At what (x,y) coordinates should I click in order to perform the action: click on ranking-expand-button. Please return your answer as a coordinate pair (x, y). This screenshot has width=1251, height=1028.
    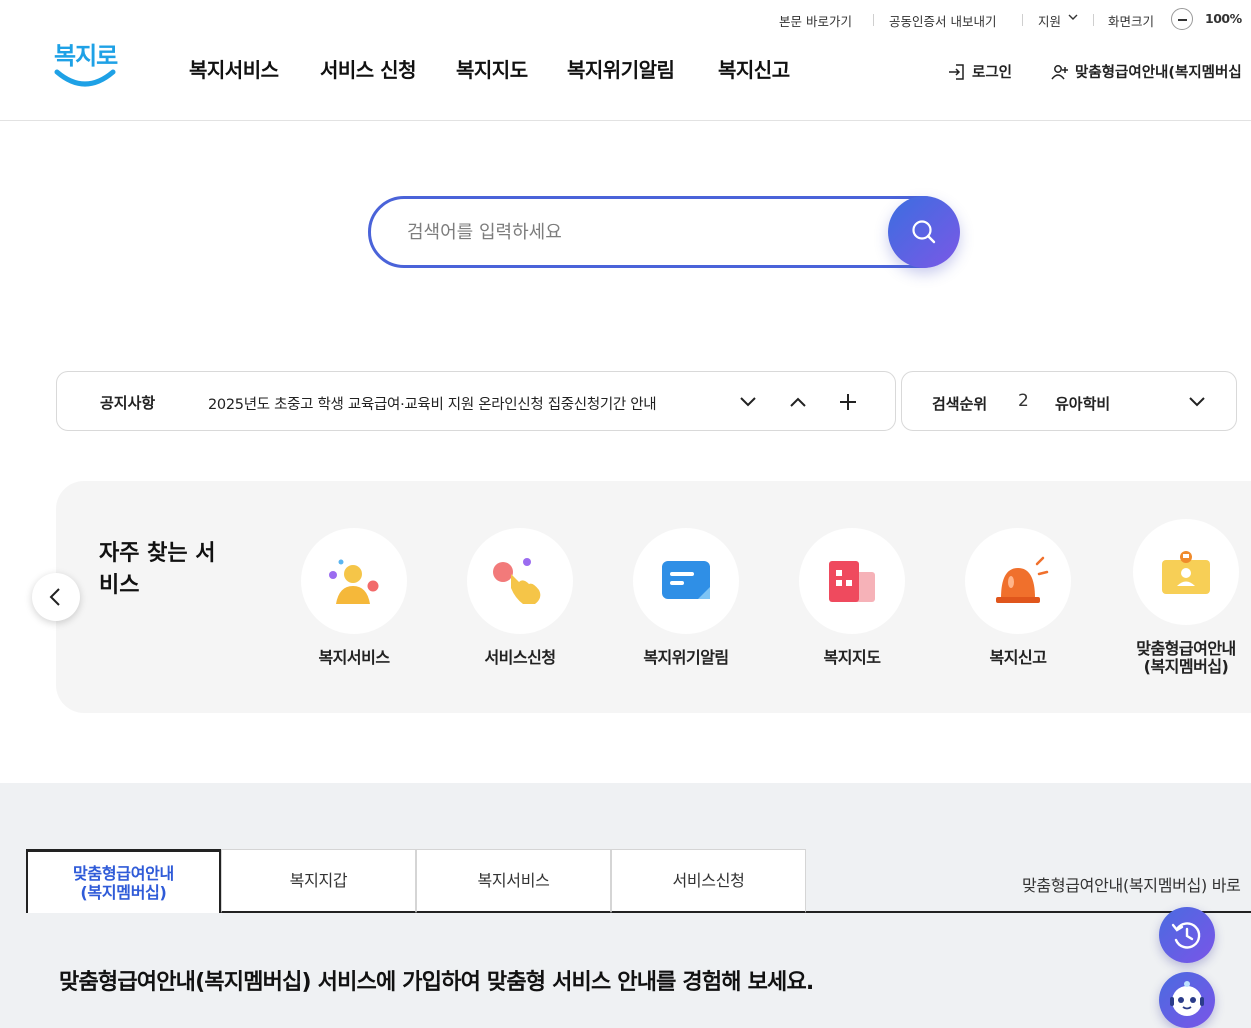
    Looking at the image, I should click on (1197, 402).